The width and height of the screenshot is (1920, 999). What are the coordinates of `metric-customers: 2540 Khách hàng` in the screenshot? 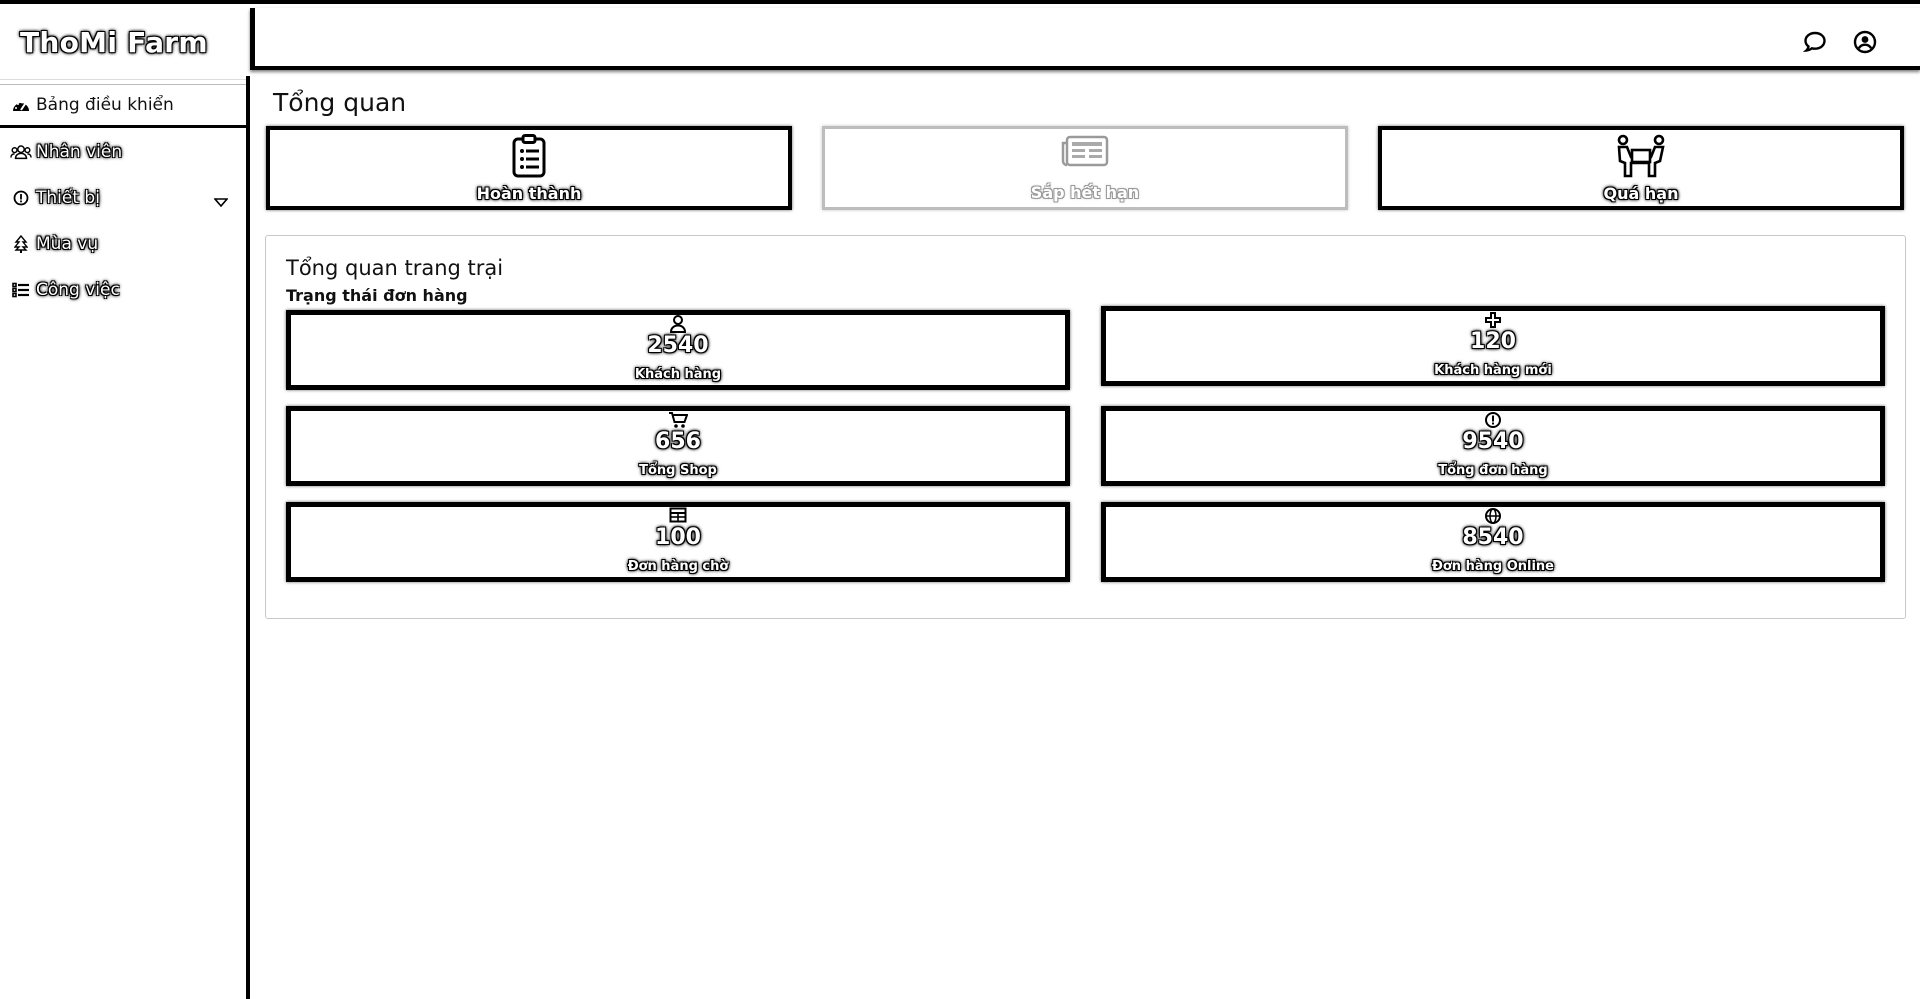 It's located at (678, 350).